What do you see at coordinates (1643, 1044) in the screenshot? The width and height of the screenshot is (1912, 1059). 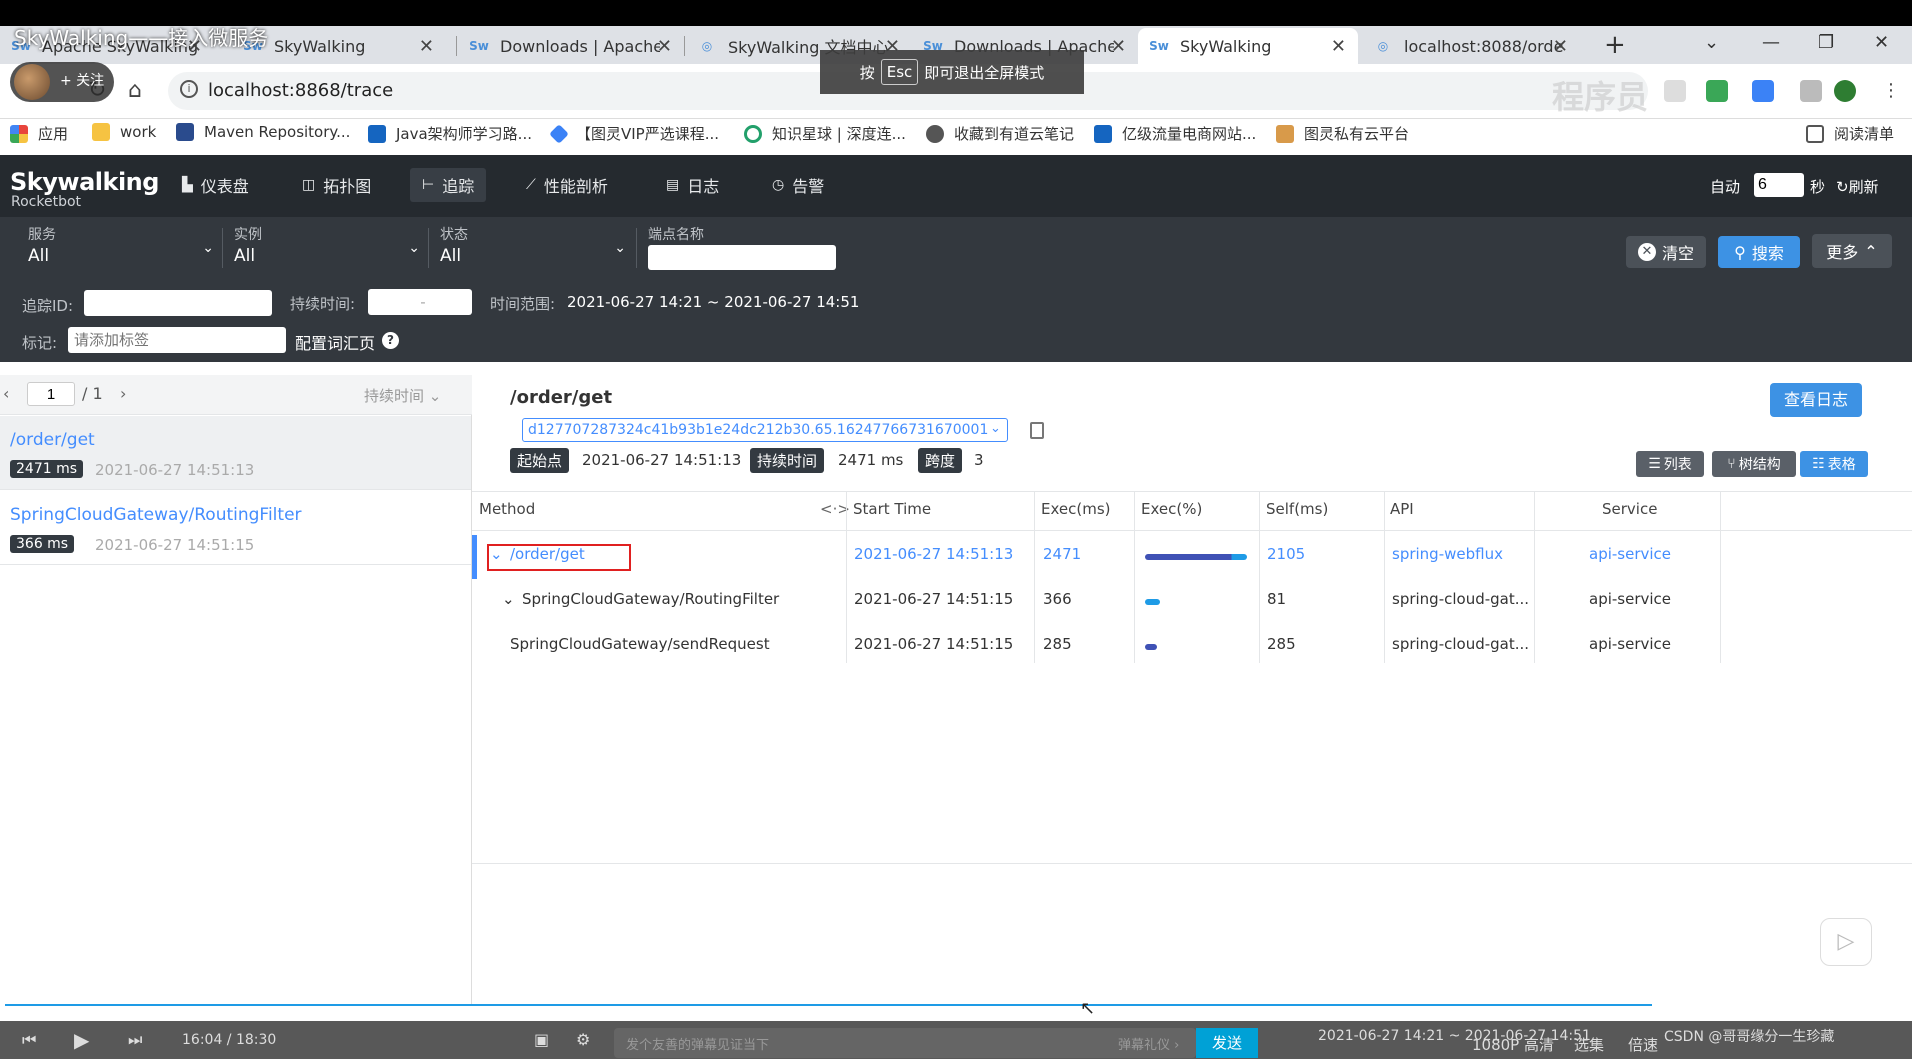 I see `speed-button: 倍速` at bounding box center [1643, 1044].